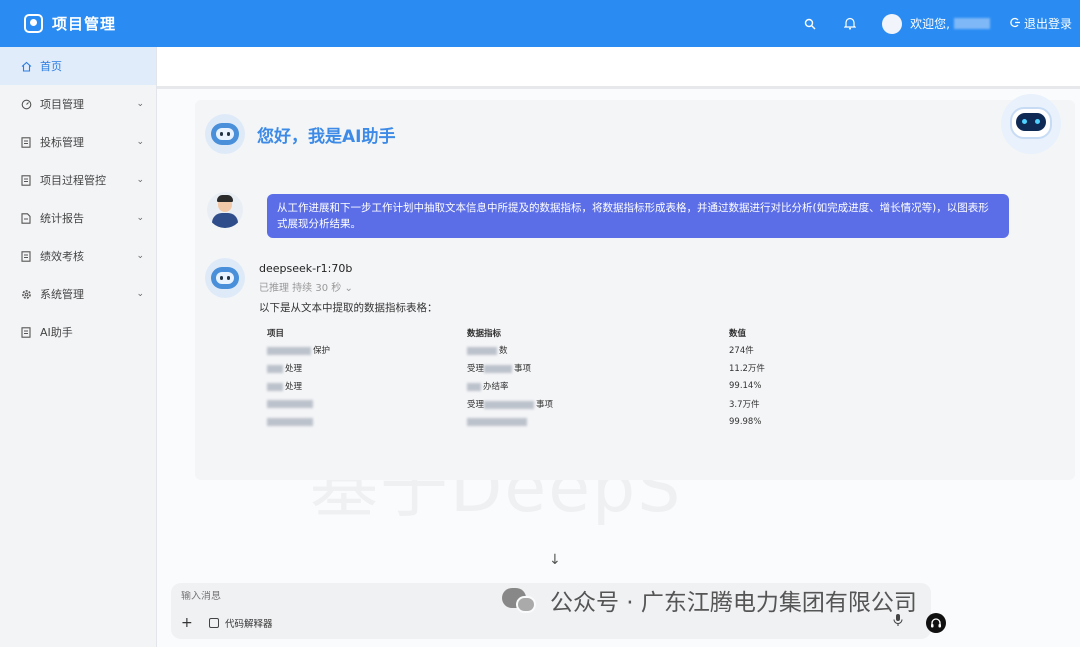 This screenshot has width=1080, height=647. What do you see at coordinates (300, 288) in the screenshot?
I see `reasoning-status: 已推理 持续 30 秒` at bounding box center [300, 288].